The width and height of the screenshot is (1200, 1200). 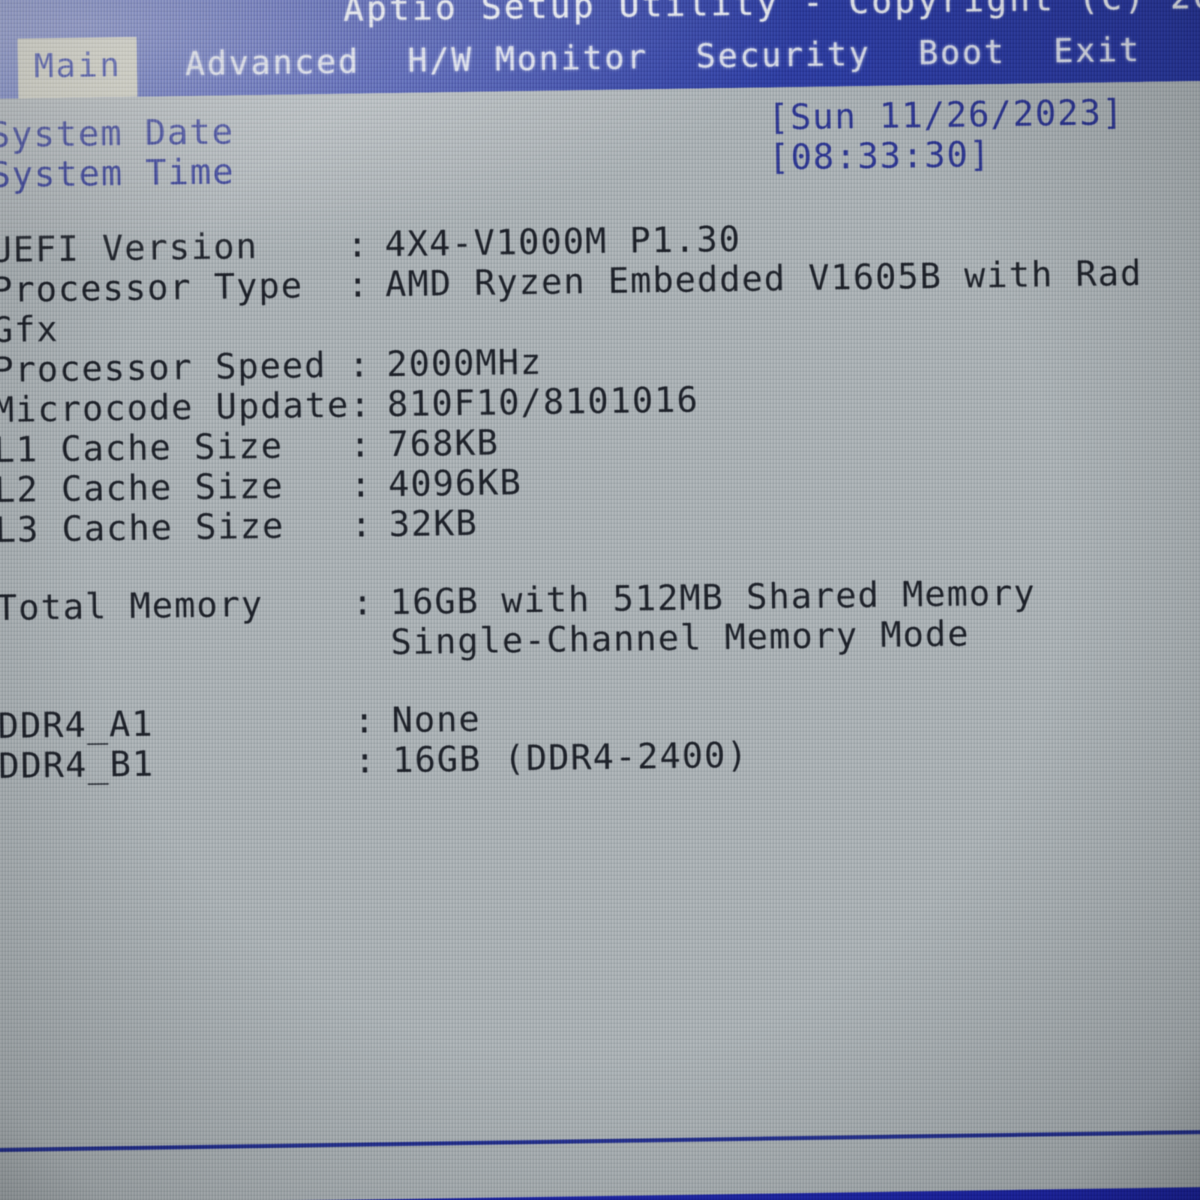 What do you see at coordinates (77, 725) in the screenshot?
I see `ddr4-a1-label: DDR4_A1` at bounding box center [77, 725].